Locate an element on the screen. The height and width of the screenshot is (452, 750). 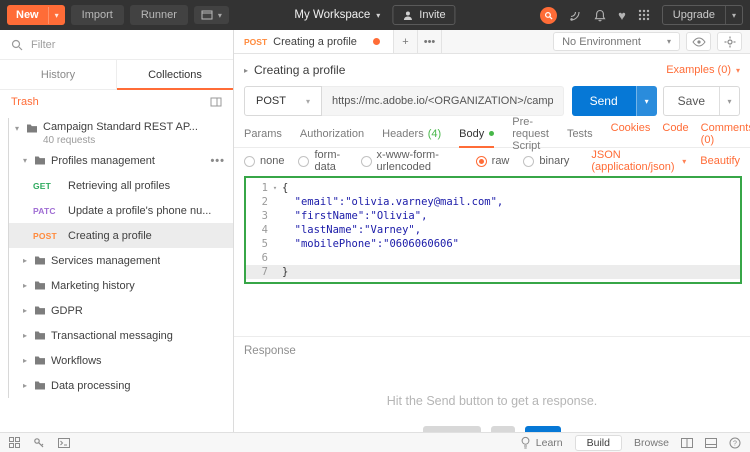
cookies-link: Cookies is located at coordinates (631, 134).